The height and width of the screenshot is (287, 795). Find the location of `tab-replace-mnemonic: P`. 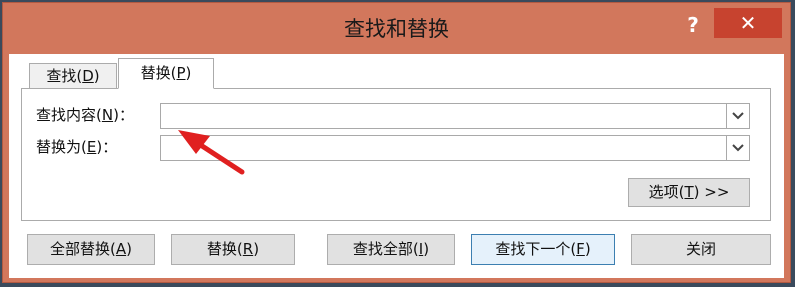

tab-replace-mnemonic: P is located at coordinates (181, 73).